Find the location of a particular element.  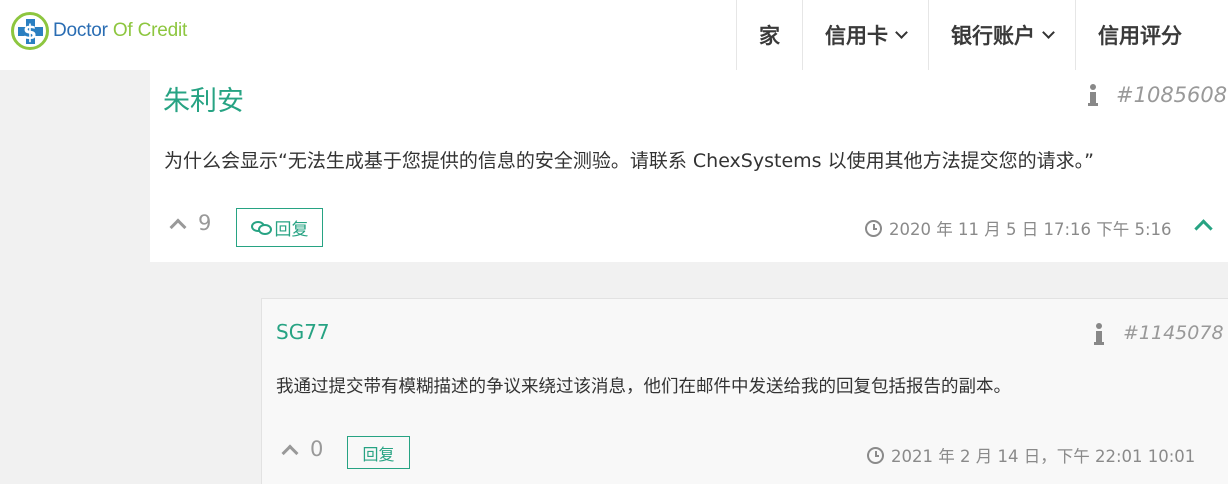

site-header: $ Doctor Of Credit 家 信用卡 银行账户 信用评分 is located at coordinates (614, 35).